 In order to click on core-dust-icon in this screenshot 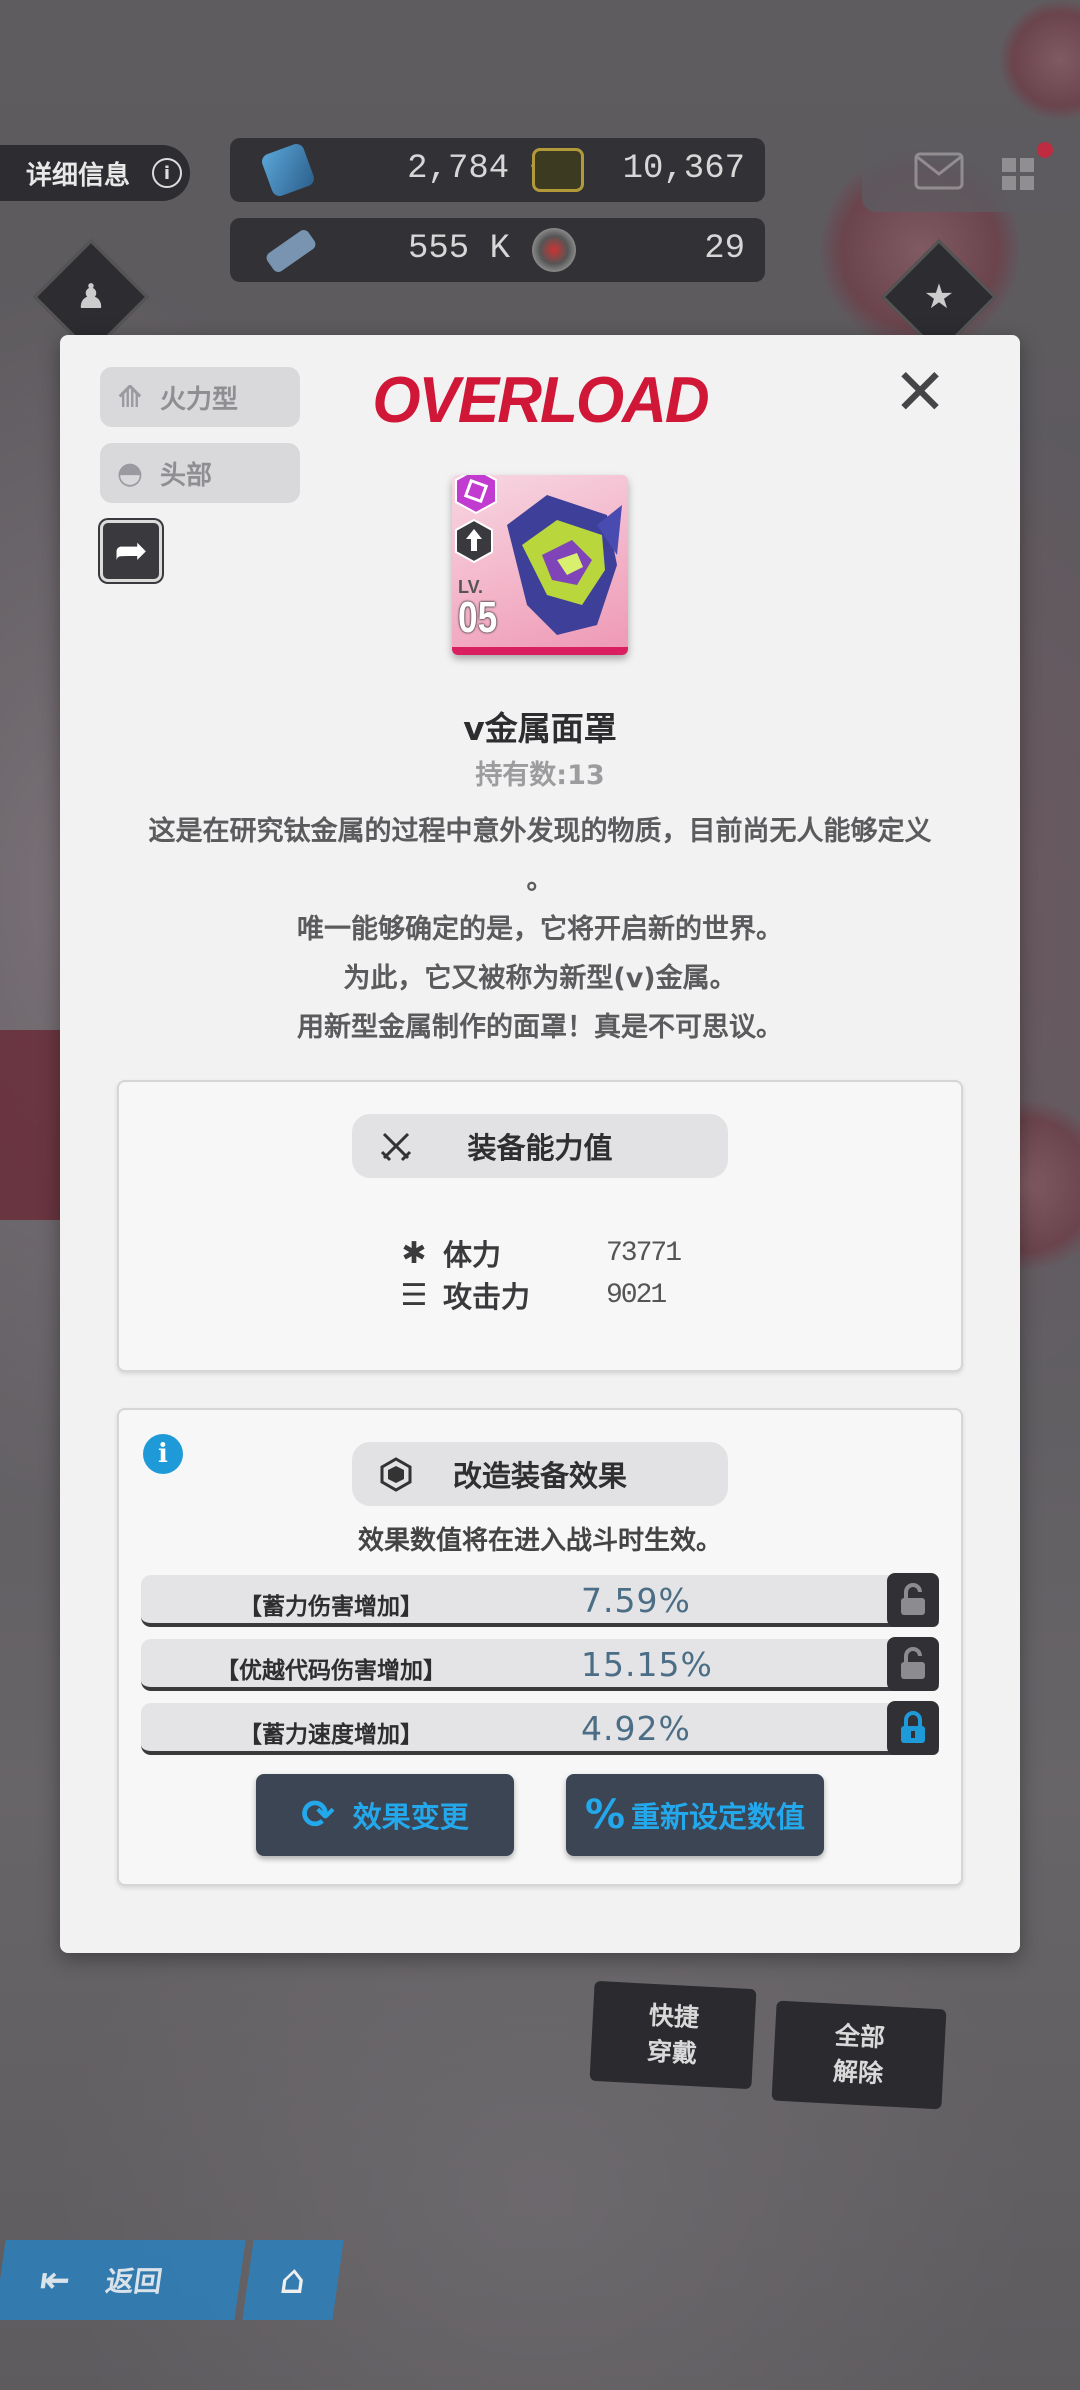, I will do `click(554, 250)`.